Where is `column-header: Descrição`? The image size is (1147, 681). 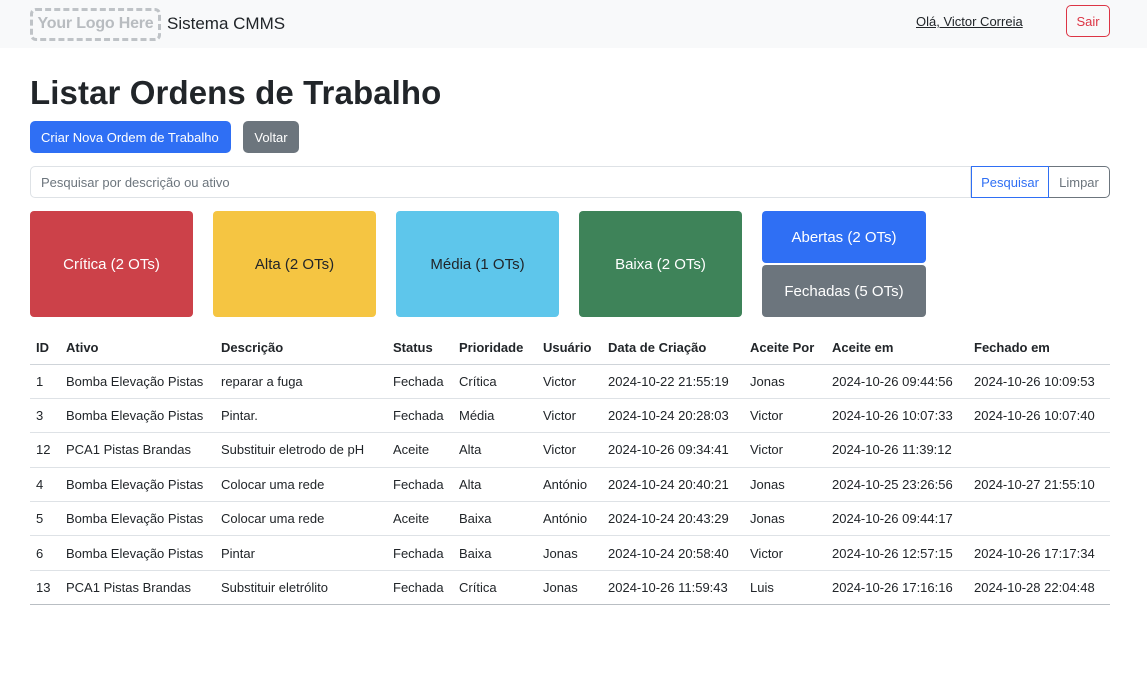 column-header: Descrição is located at coordinates (301, 348).